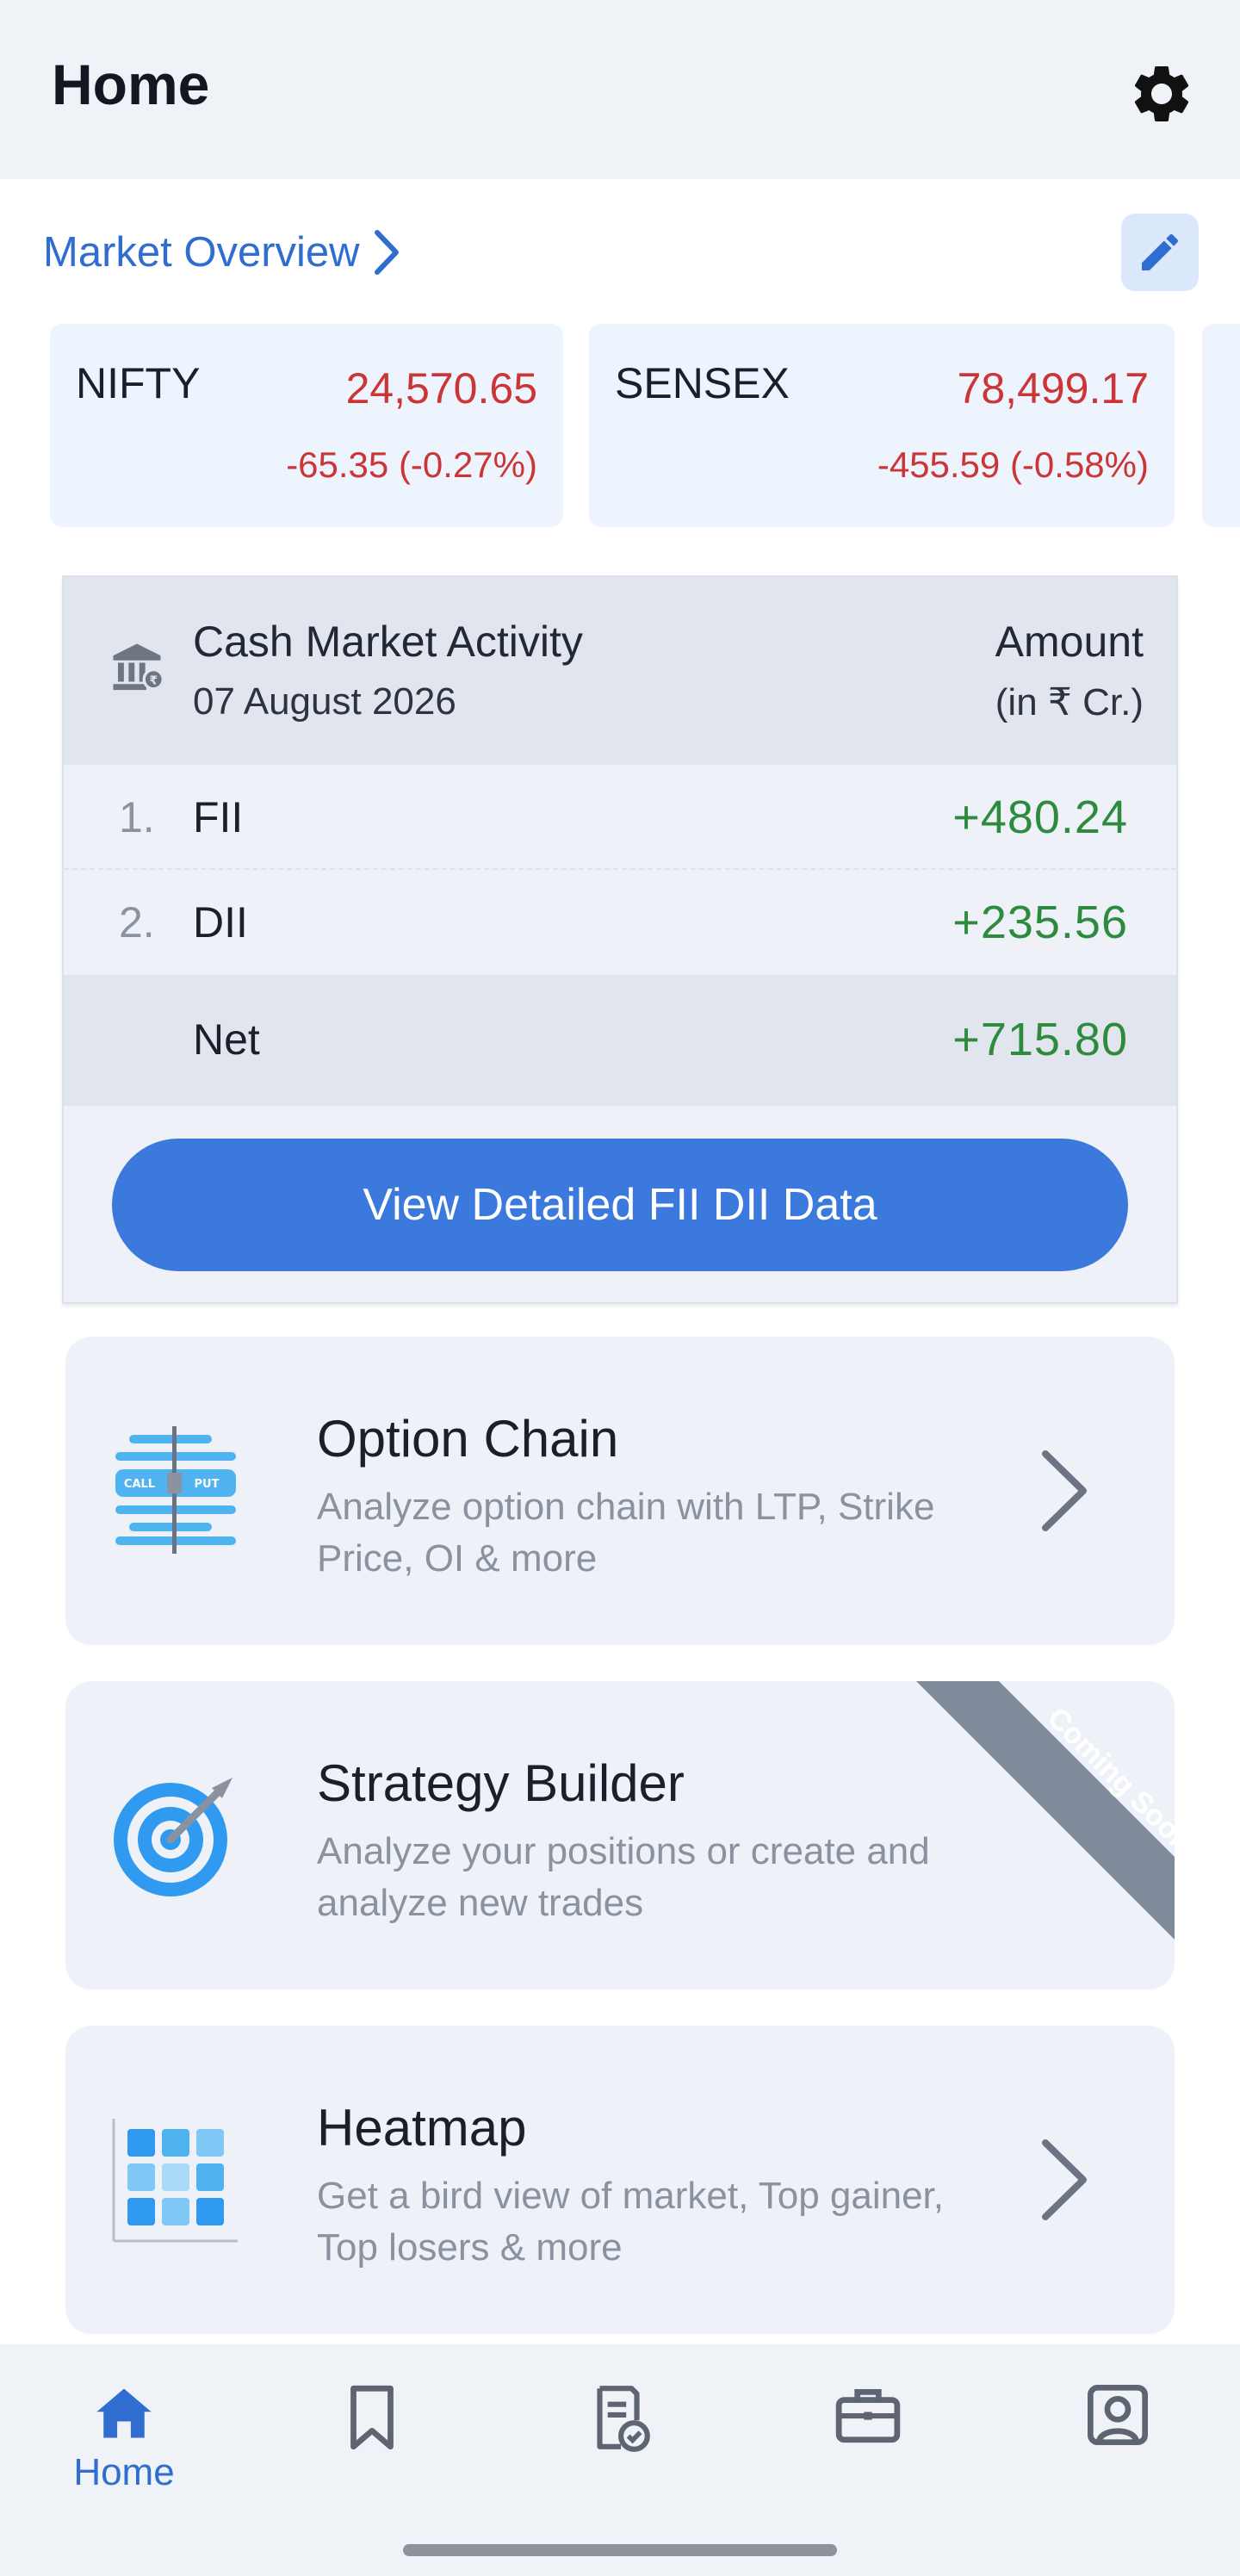  I want to click on index-name: SENSEX, so click(703, 383).